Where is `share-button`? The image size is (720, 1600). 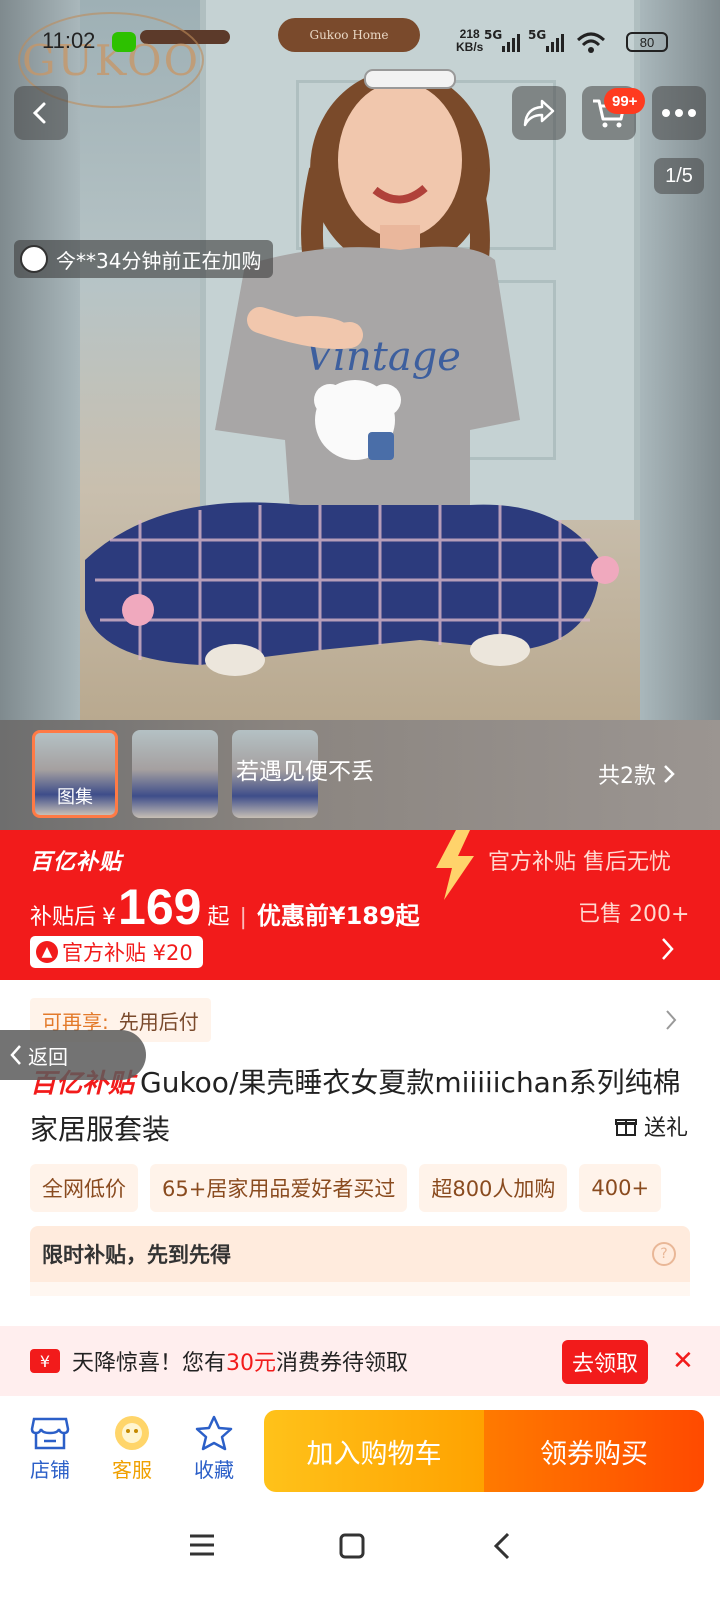
share-button is located at coordinates (539, 113).